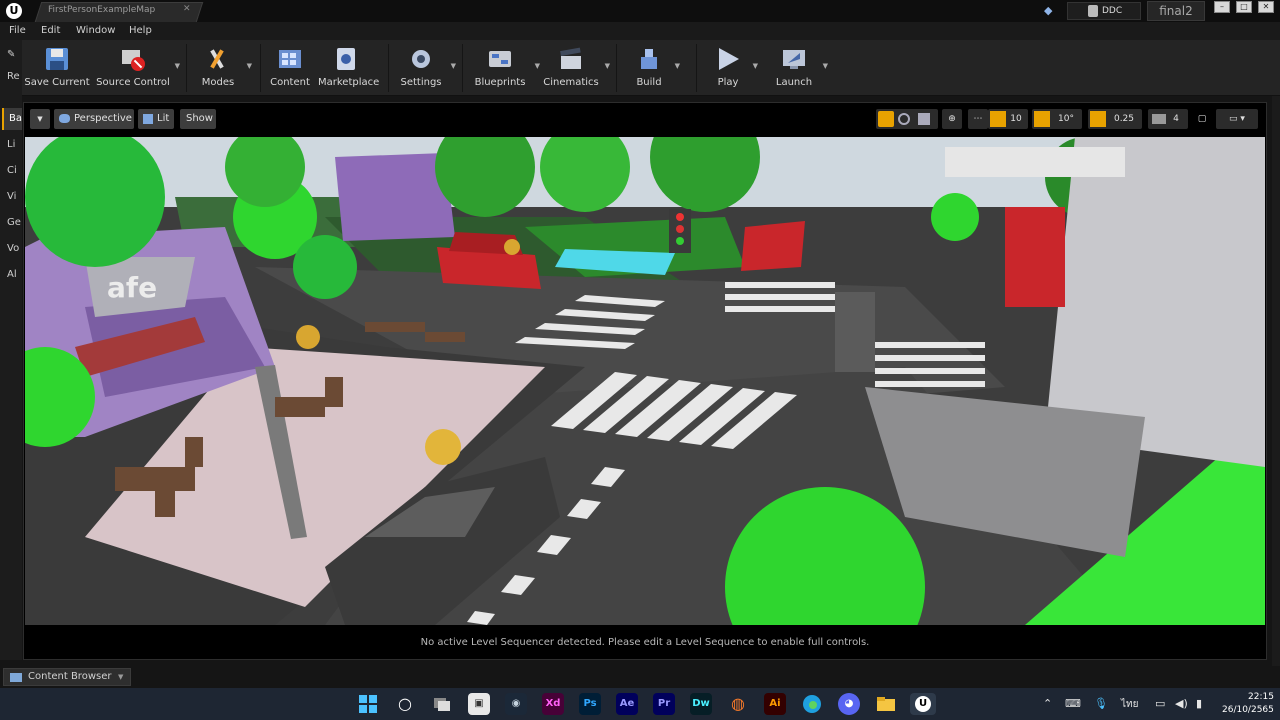 This screenshot has height=720, width=1280. I want to click on scale-snap-button: 0.25, so click(1115, 119).